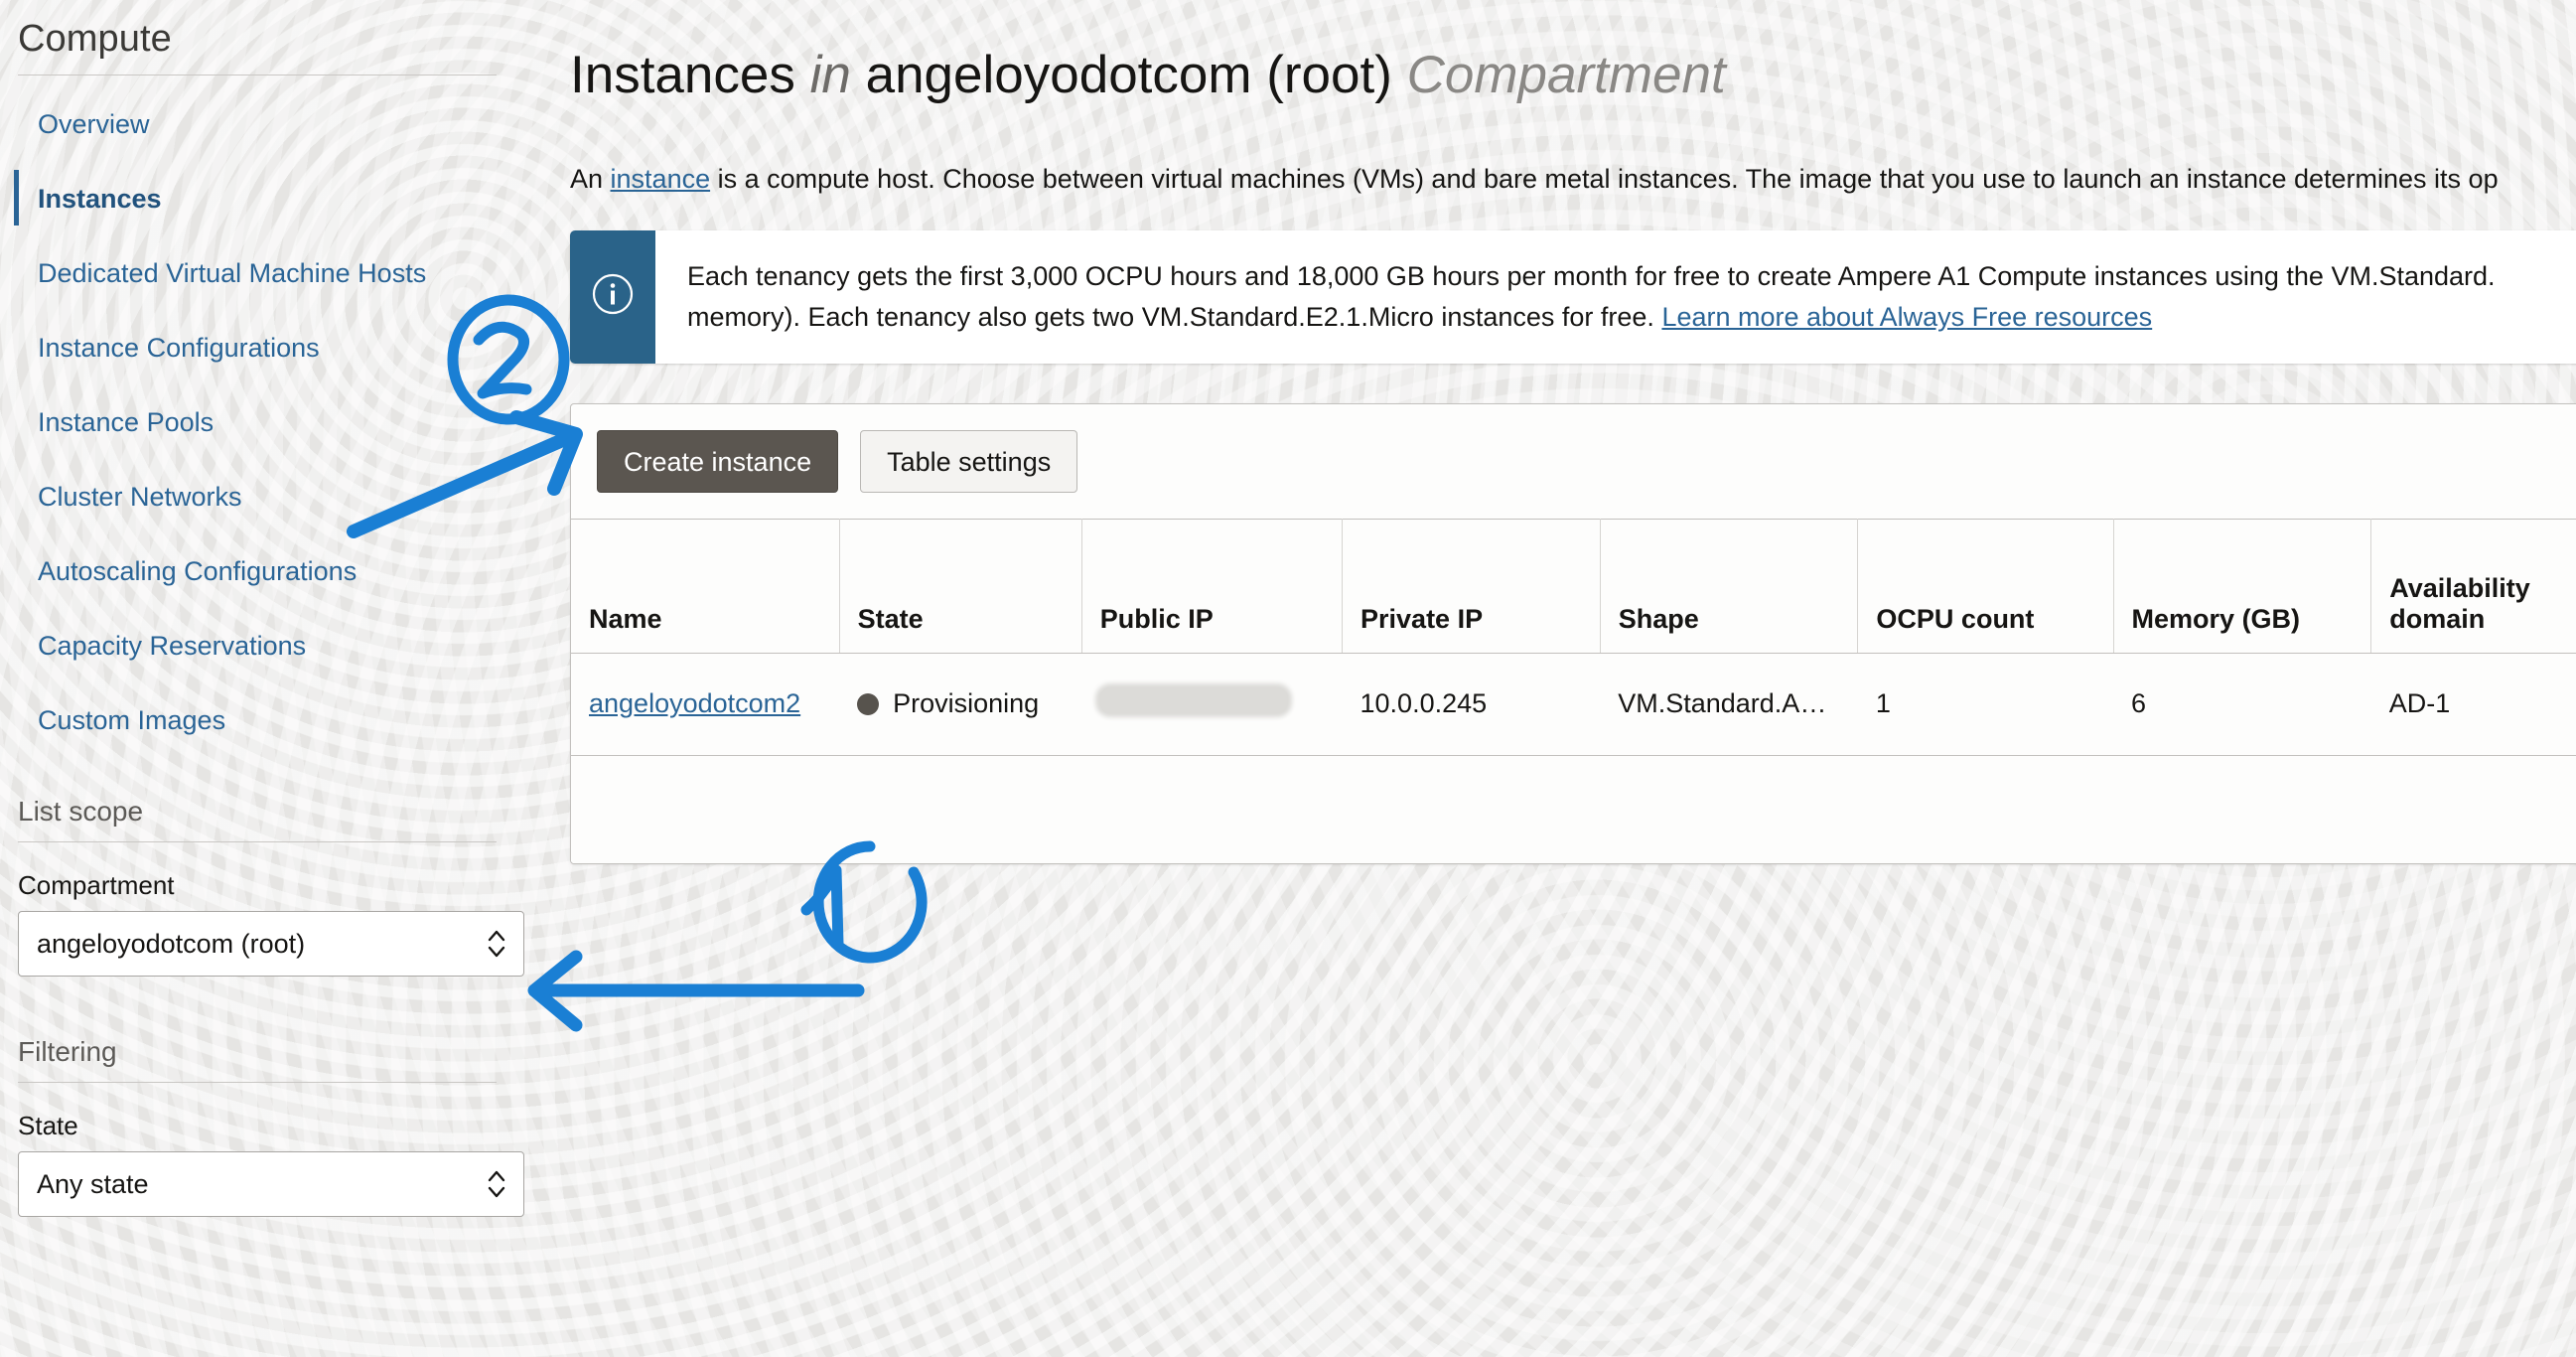  What do you see at coordinates (48, 1125) in the screenshot?
I see `state-label: State` at bounding box center [48, 1125].